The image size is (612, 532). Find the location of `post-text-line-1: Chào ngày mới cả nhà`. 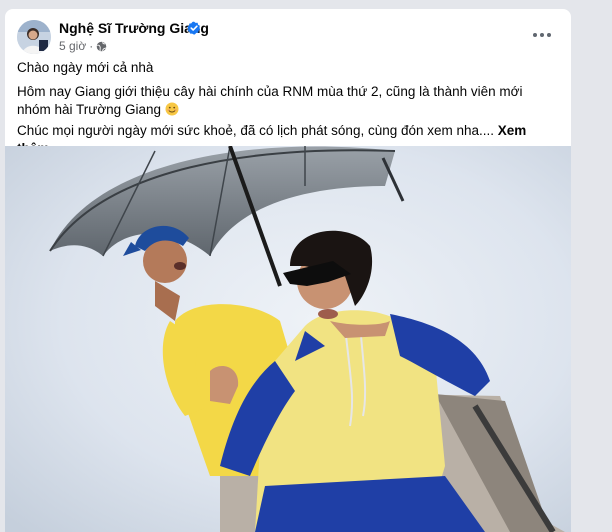

post-text-line-1: Chào ngày mới cả nhà is located at coordinates (85, 67).